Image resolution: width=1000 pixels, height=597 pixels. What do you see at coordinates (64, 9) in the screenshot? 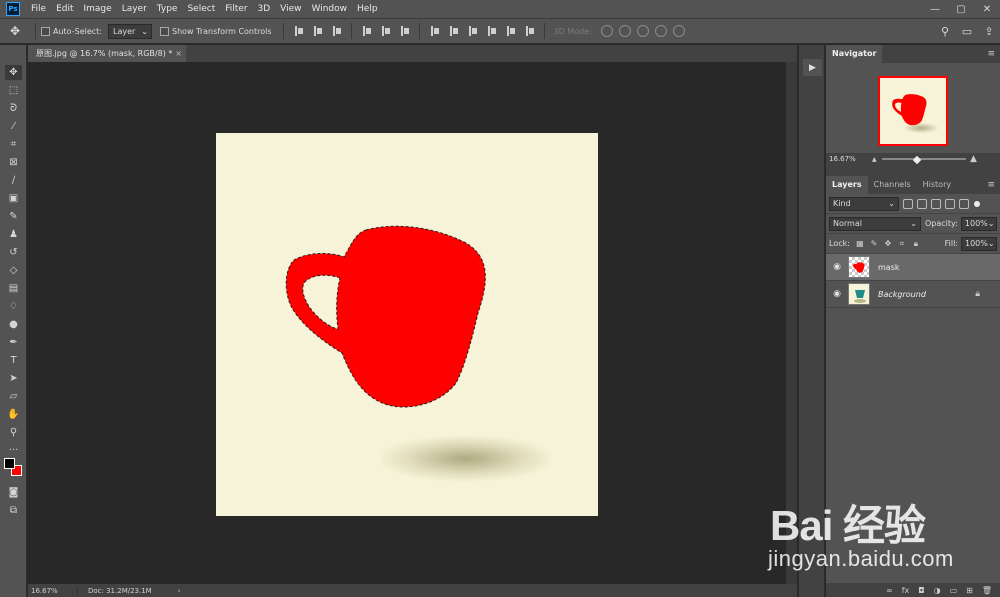
I see `menu-edit: Edit` at bounding box center [64, 9].